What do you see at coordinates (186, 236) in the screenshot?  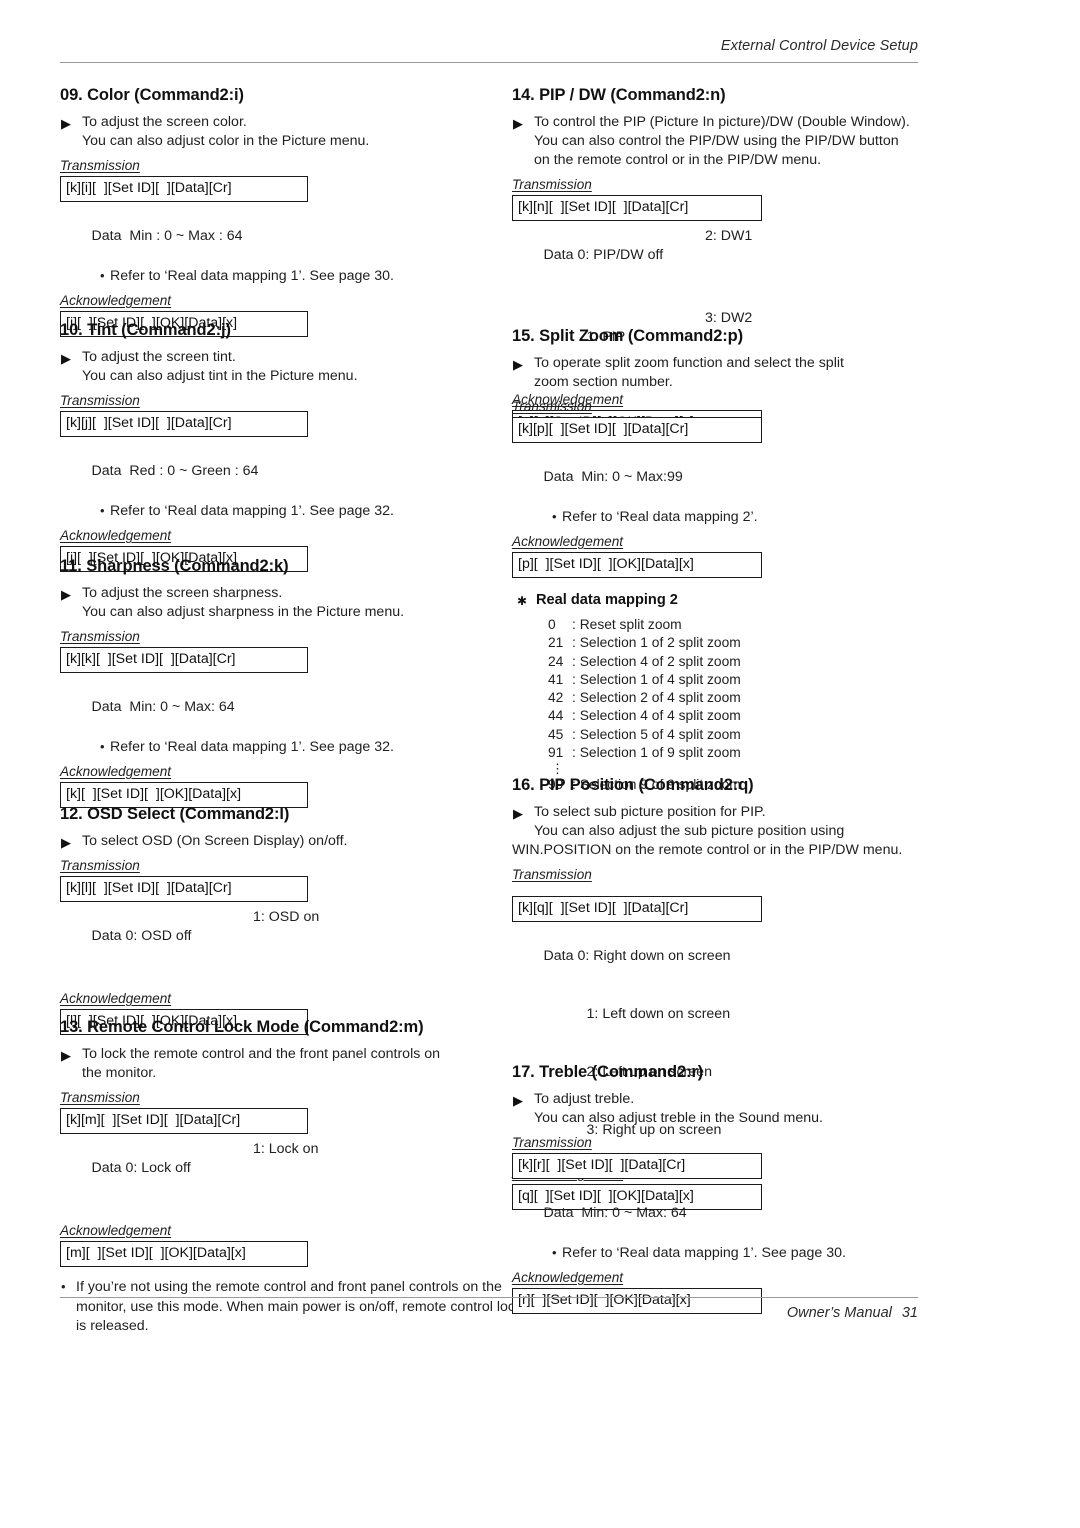 I see `data-value-1: Min : 0 ~ Max : 64` at bounding box center [186, 236].